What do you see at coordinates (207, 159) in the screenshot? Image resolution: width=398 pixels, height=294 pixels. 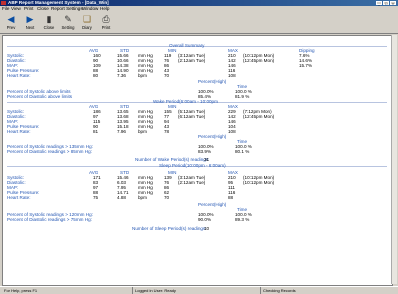 I see `wake-count-value: 31` at bounding box center [207, 159].